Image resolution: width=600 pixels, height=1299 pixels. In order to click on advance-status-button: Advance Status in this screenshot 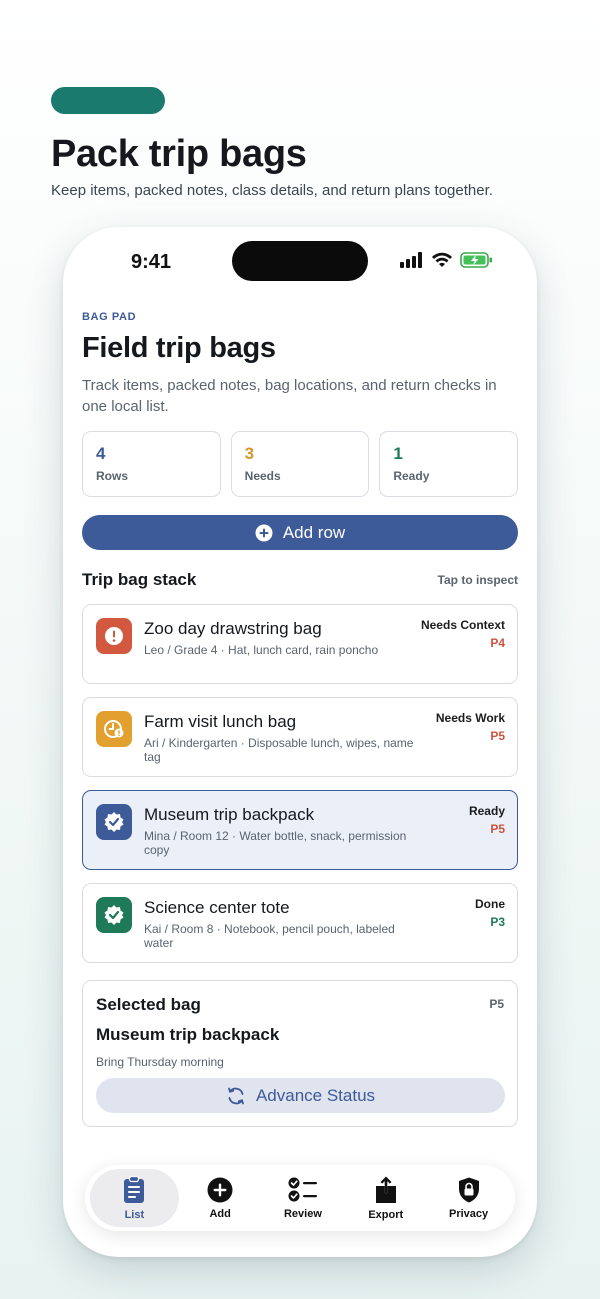, I will do `click(300, 1095)`.